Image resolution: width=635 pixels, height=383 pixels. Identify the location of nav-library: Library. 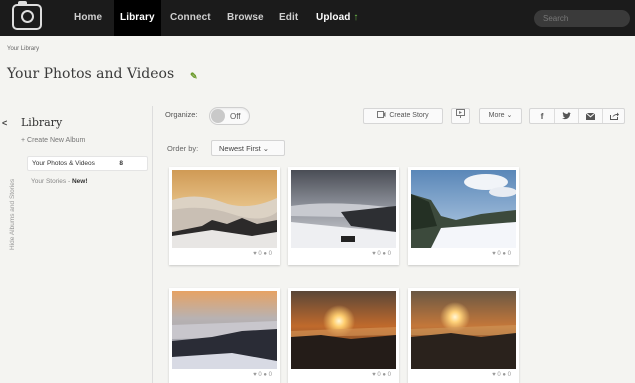
(137, 18).